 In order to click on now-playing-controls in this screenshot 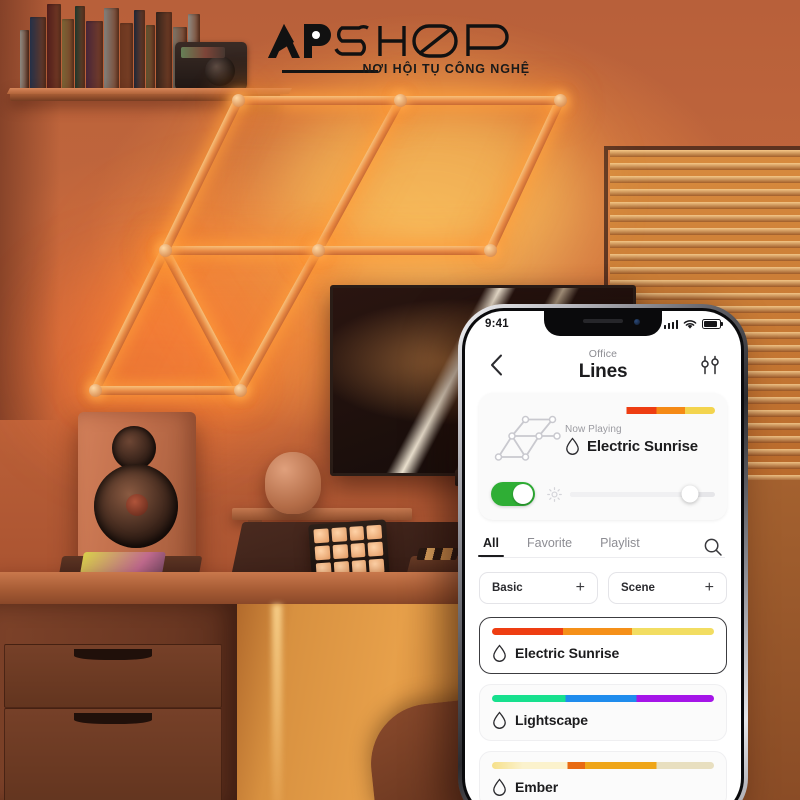, I will do `click(603, 494)`.